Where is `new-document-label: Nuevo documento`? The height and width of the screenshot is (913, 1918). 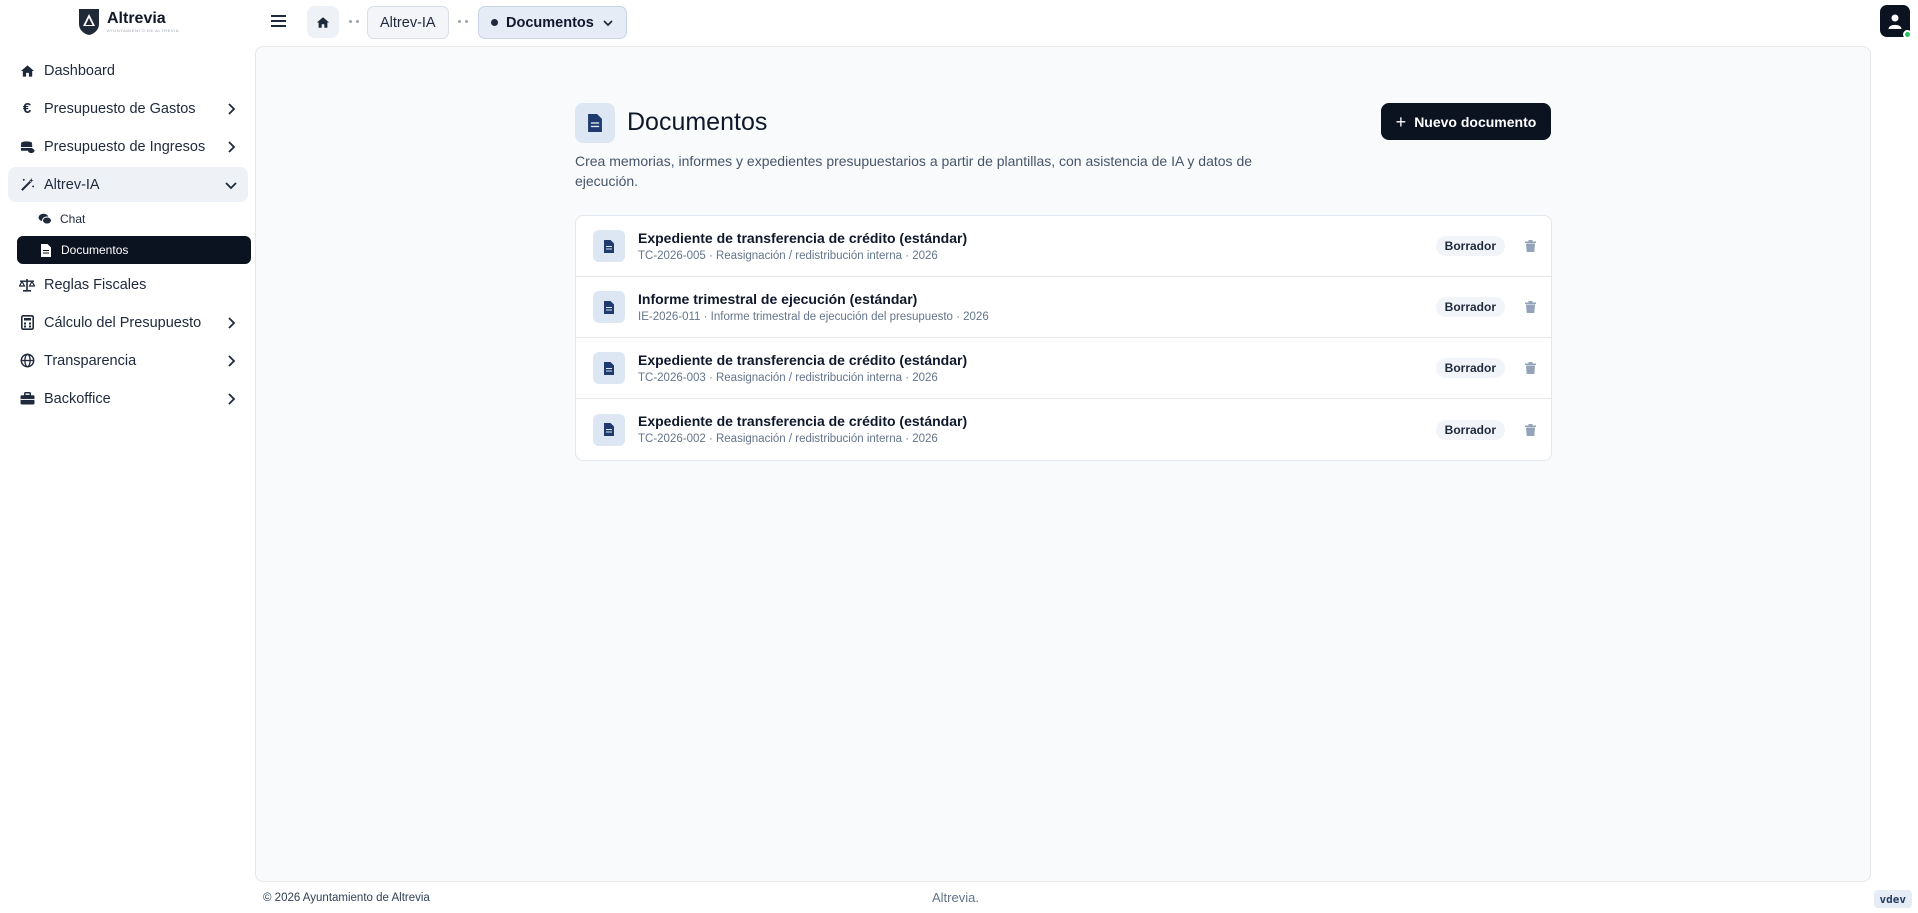 new-document-label: Nuevo documento is located at coordinates (1475, 121).